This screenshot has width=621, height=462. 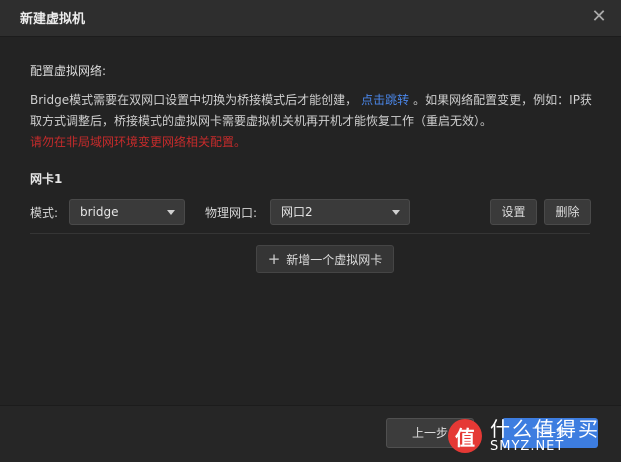 I want to click on settings-button: 设置, so click(x=513, y=212).